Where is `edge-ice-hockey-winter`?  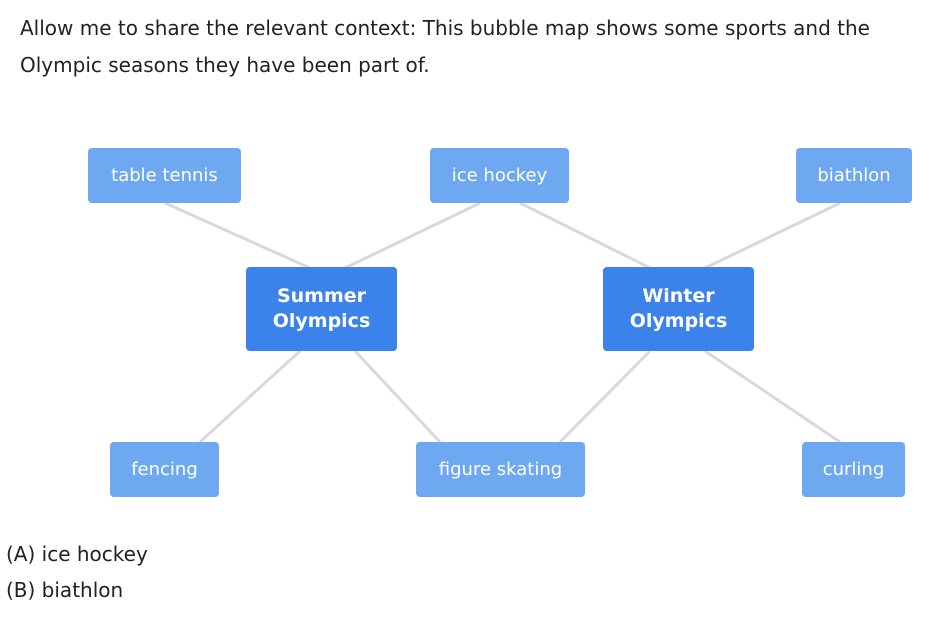 edge-ice-hockey-winter is located at coordinates (585, 235).